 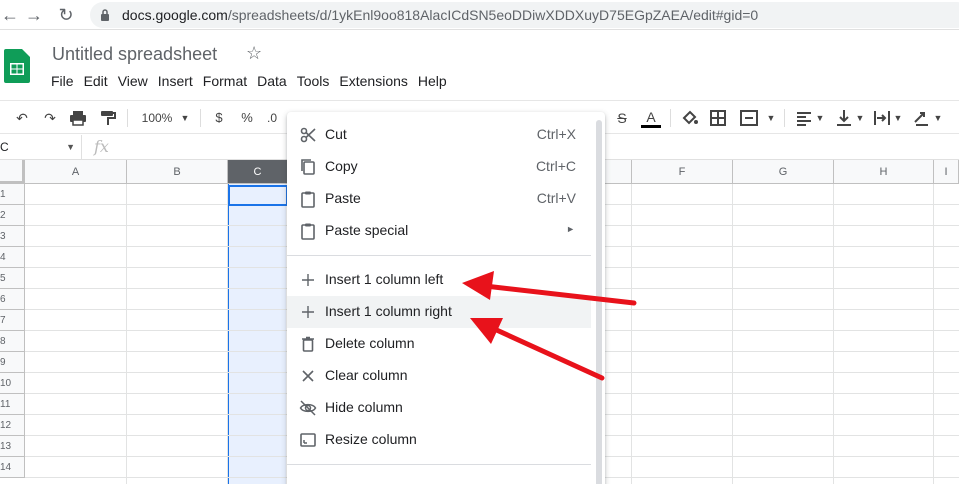 What do you see at coordinates (10, 15) in the screenshot?
I see `back-arrow-icon: ←` at bounding box center [10, 15].